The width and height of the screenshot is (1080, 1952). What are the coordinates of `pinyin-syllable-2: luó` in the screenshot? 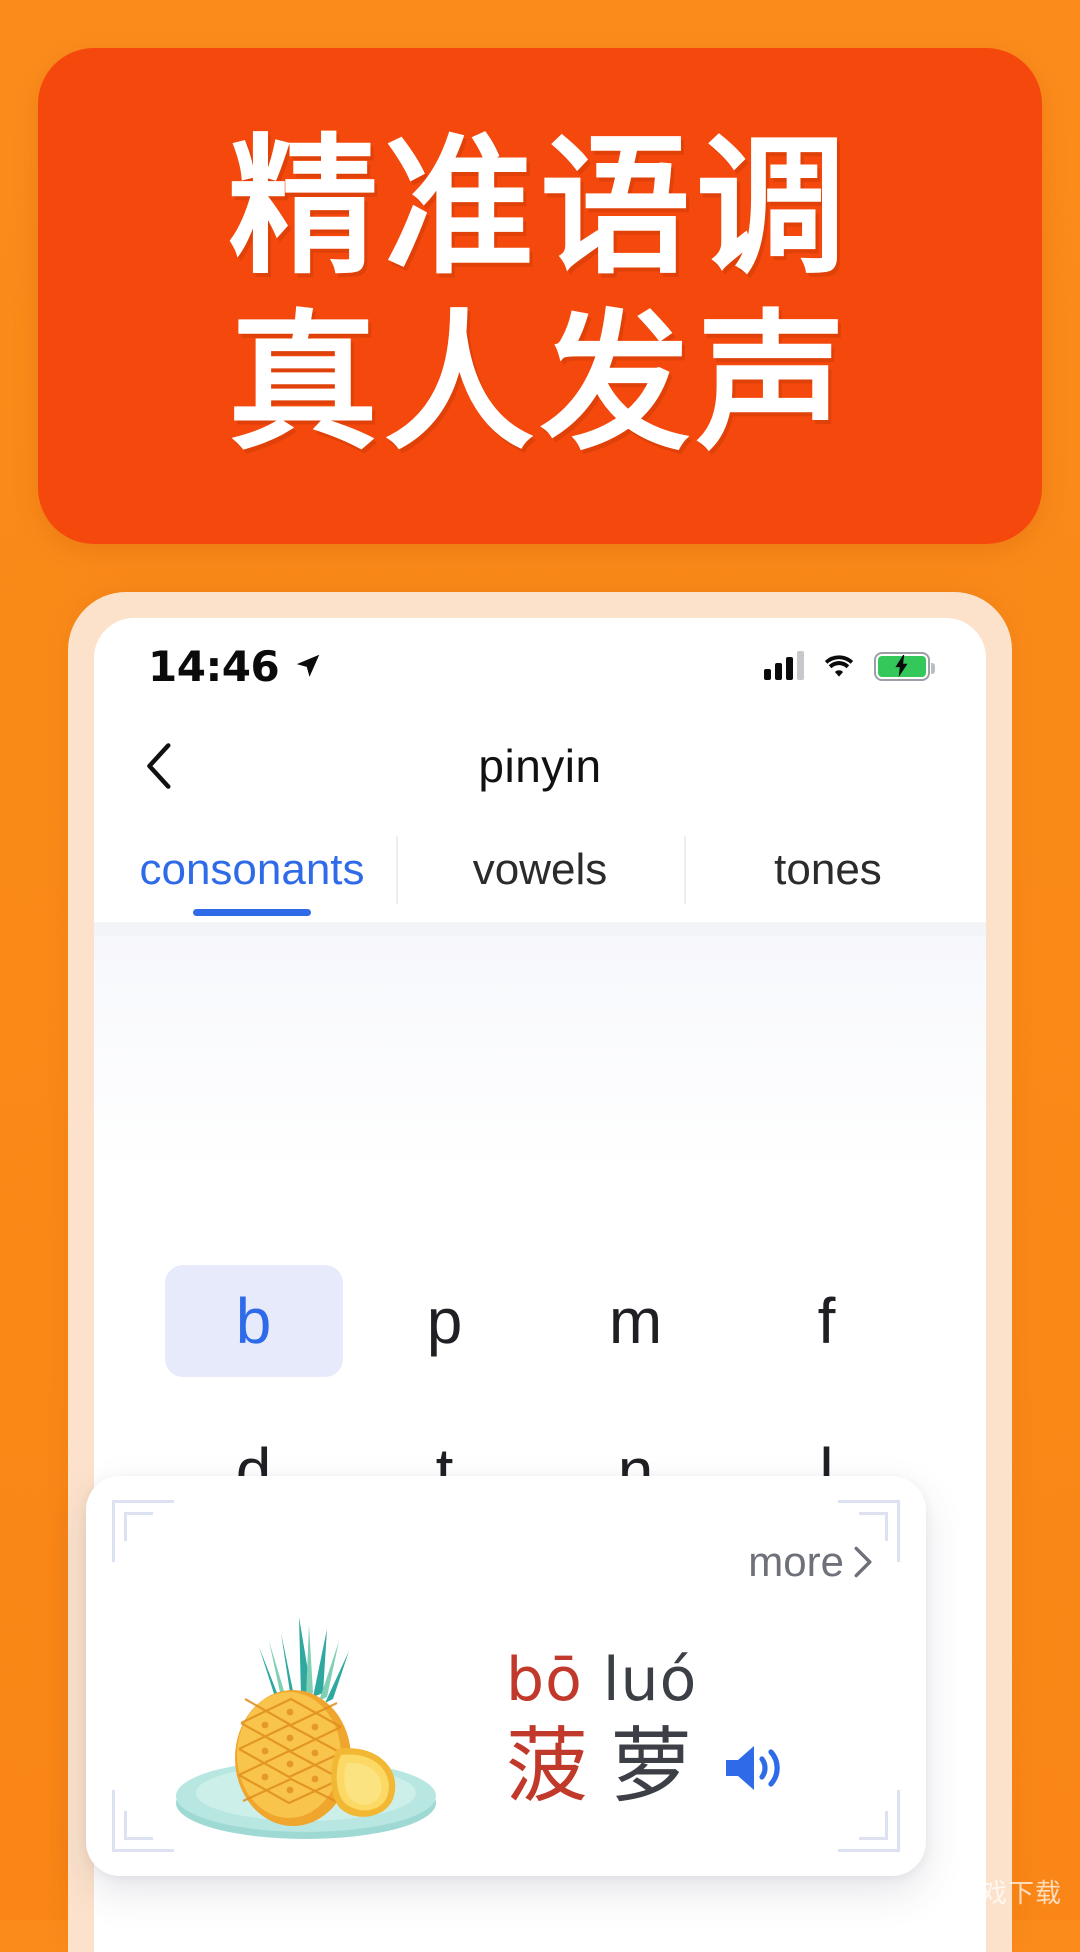 It's located at (650, 1680).